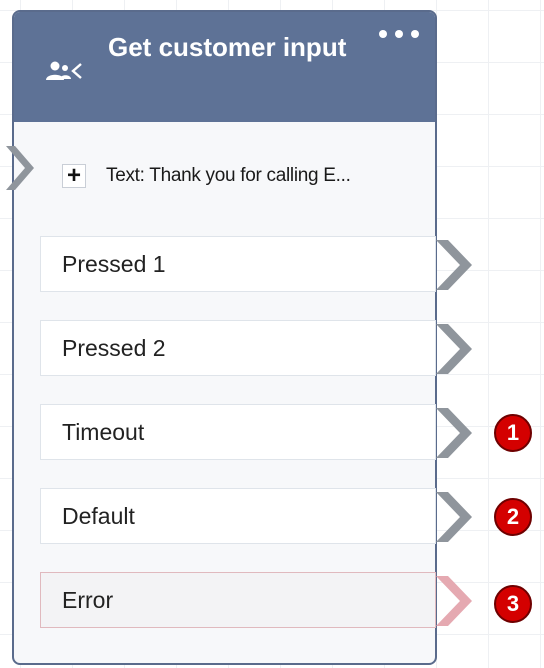 The height and width of the screenshot is (668, 544). What do you see at coordinates (513, 604) in the screenshot?
I see `callout-badge-3: 3` at bounding box center [513, 604].